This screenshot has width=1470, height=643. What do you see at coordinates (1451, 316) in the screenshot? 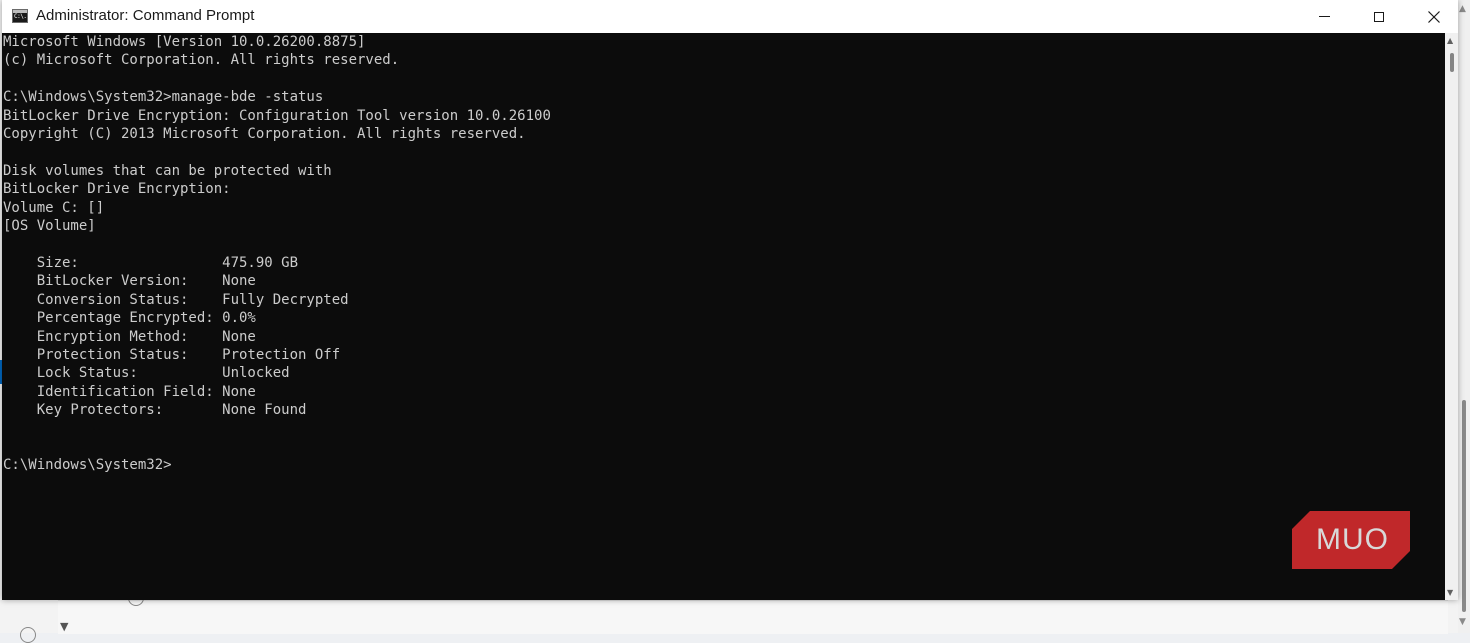
I see `console-scrollbar: ▲ ▼` at bounding box center [1451, 316].